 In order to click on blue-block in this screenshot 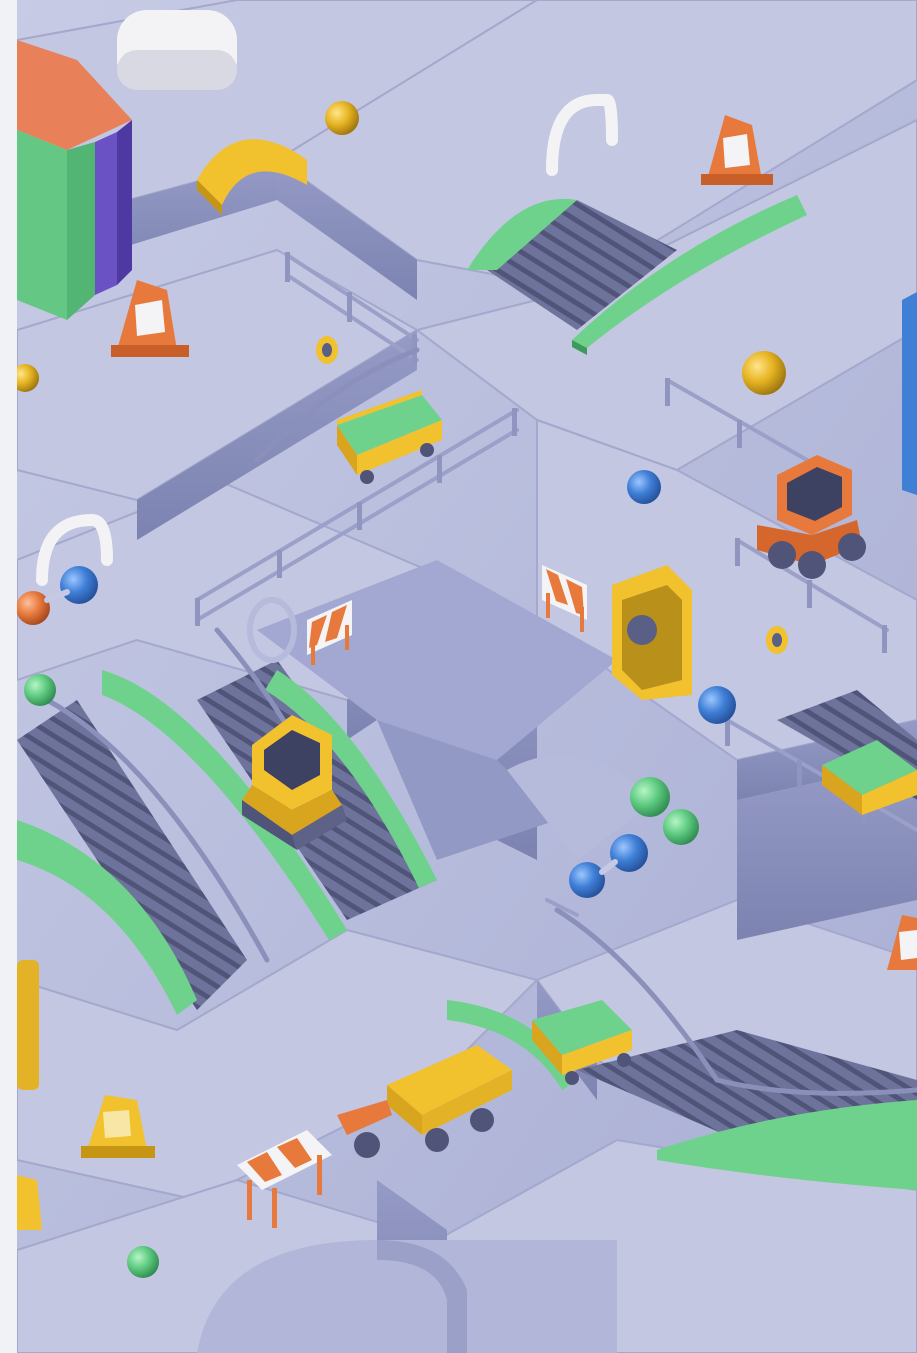, I will do `click(909, 393)`.